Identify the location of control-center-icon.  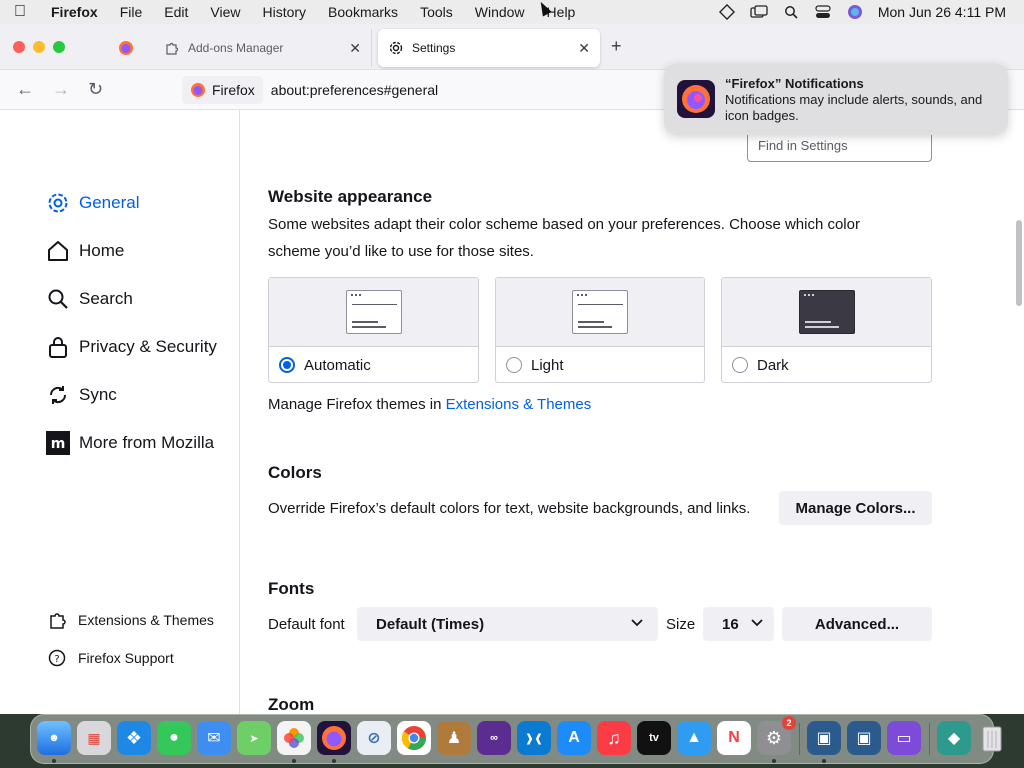
(823, 12).